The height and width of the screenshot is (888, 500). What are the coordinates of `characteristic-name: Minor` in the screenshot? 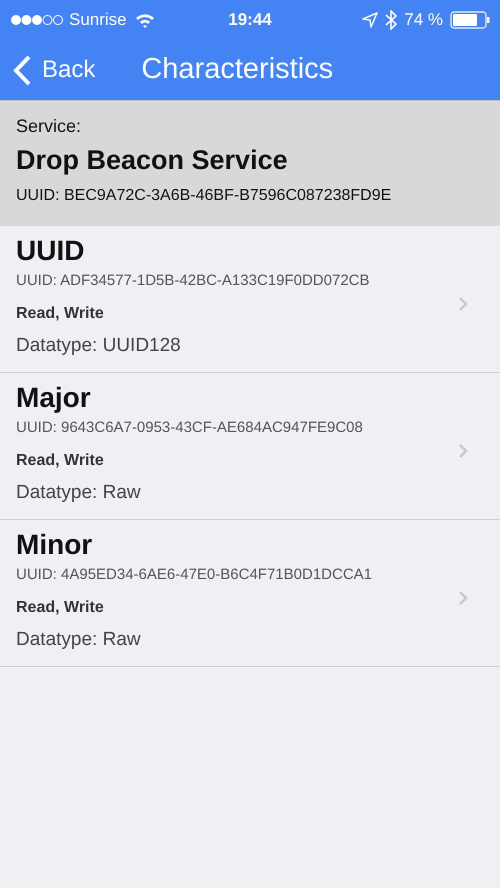 It's located at (55, 545).